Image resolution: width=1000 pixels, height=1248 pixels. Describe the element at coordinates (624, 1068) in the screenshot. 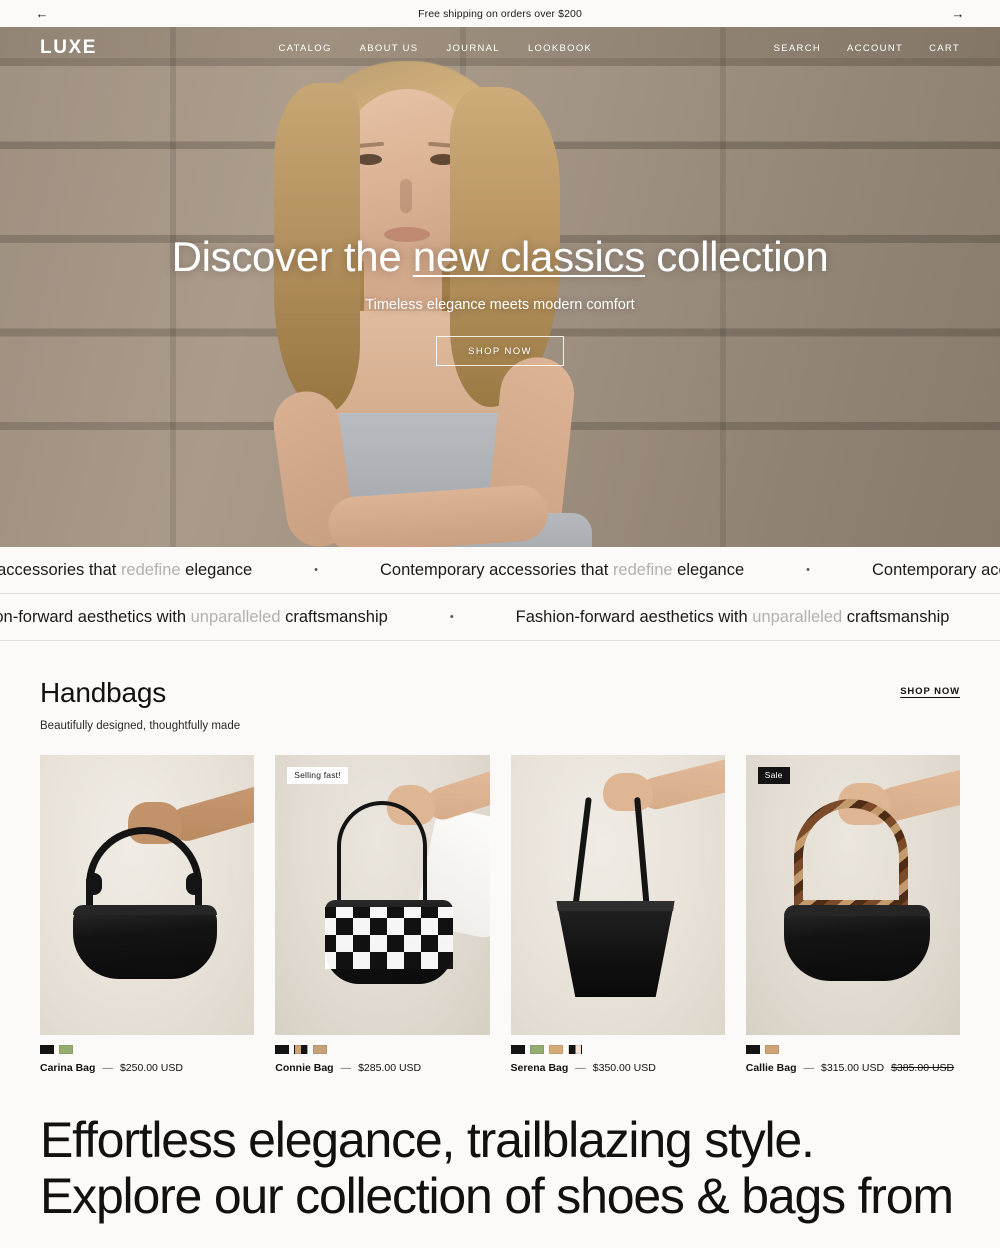

I see `product-price: $350.00 USD` at that location.